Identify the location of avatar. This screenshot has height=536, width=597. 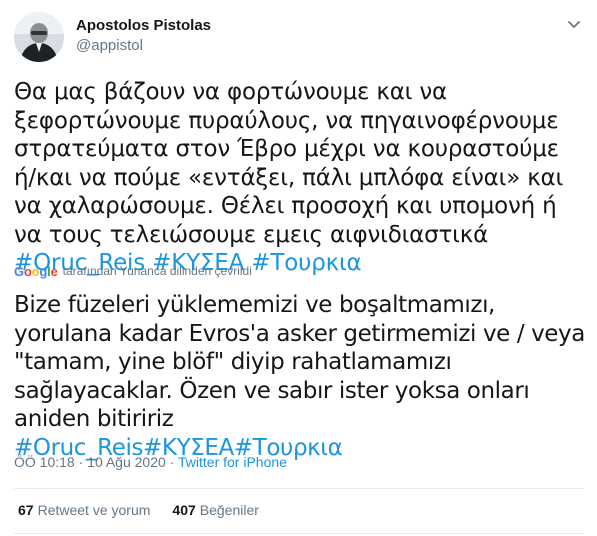
(39, 37).